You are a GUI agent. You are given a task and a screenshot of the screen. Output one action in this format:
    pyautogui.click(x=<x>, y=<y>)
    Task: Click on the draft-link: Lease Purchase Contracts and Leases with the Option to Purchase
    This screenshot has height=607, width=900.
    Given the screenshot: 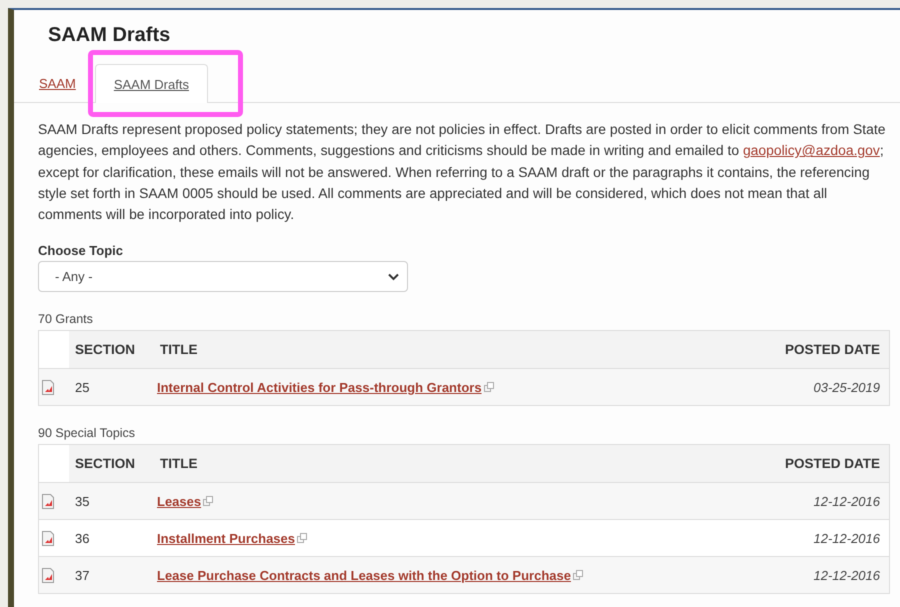 What is the action you would take?
    pyautogui.click(x=364, y=575)
    